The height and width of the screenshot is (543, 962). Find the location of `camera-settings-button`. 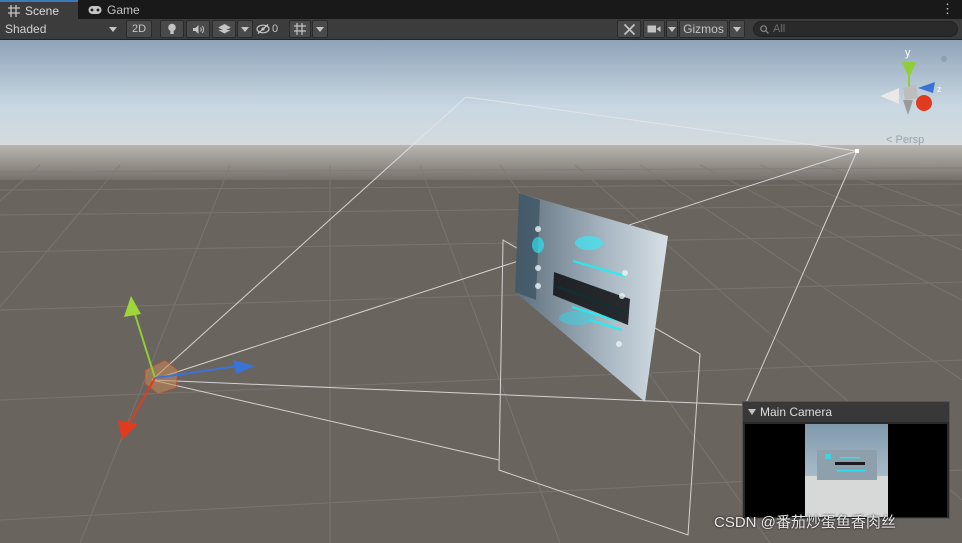

camera-settings-button is located at coordinates (654, 29).